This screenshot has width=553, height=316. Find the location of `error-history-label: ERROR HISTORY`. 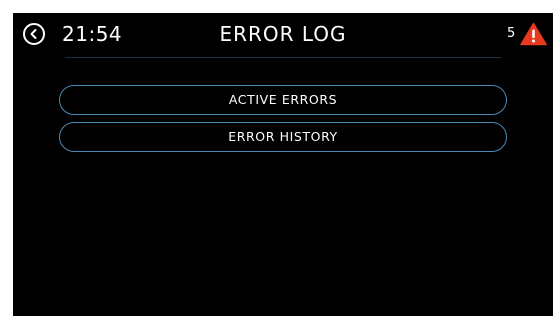

error-history-label: ERROR HISTORY is located at coordinates (283, 136).